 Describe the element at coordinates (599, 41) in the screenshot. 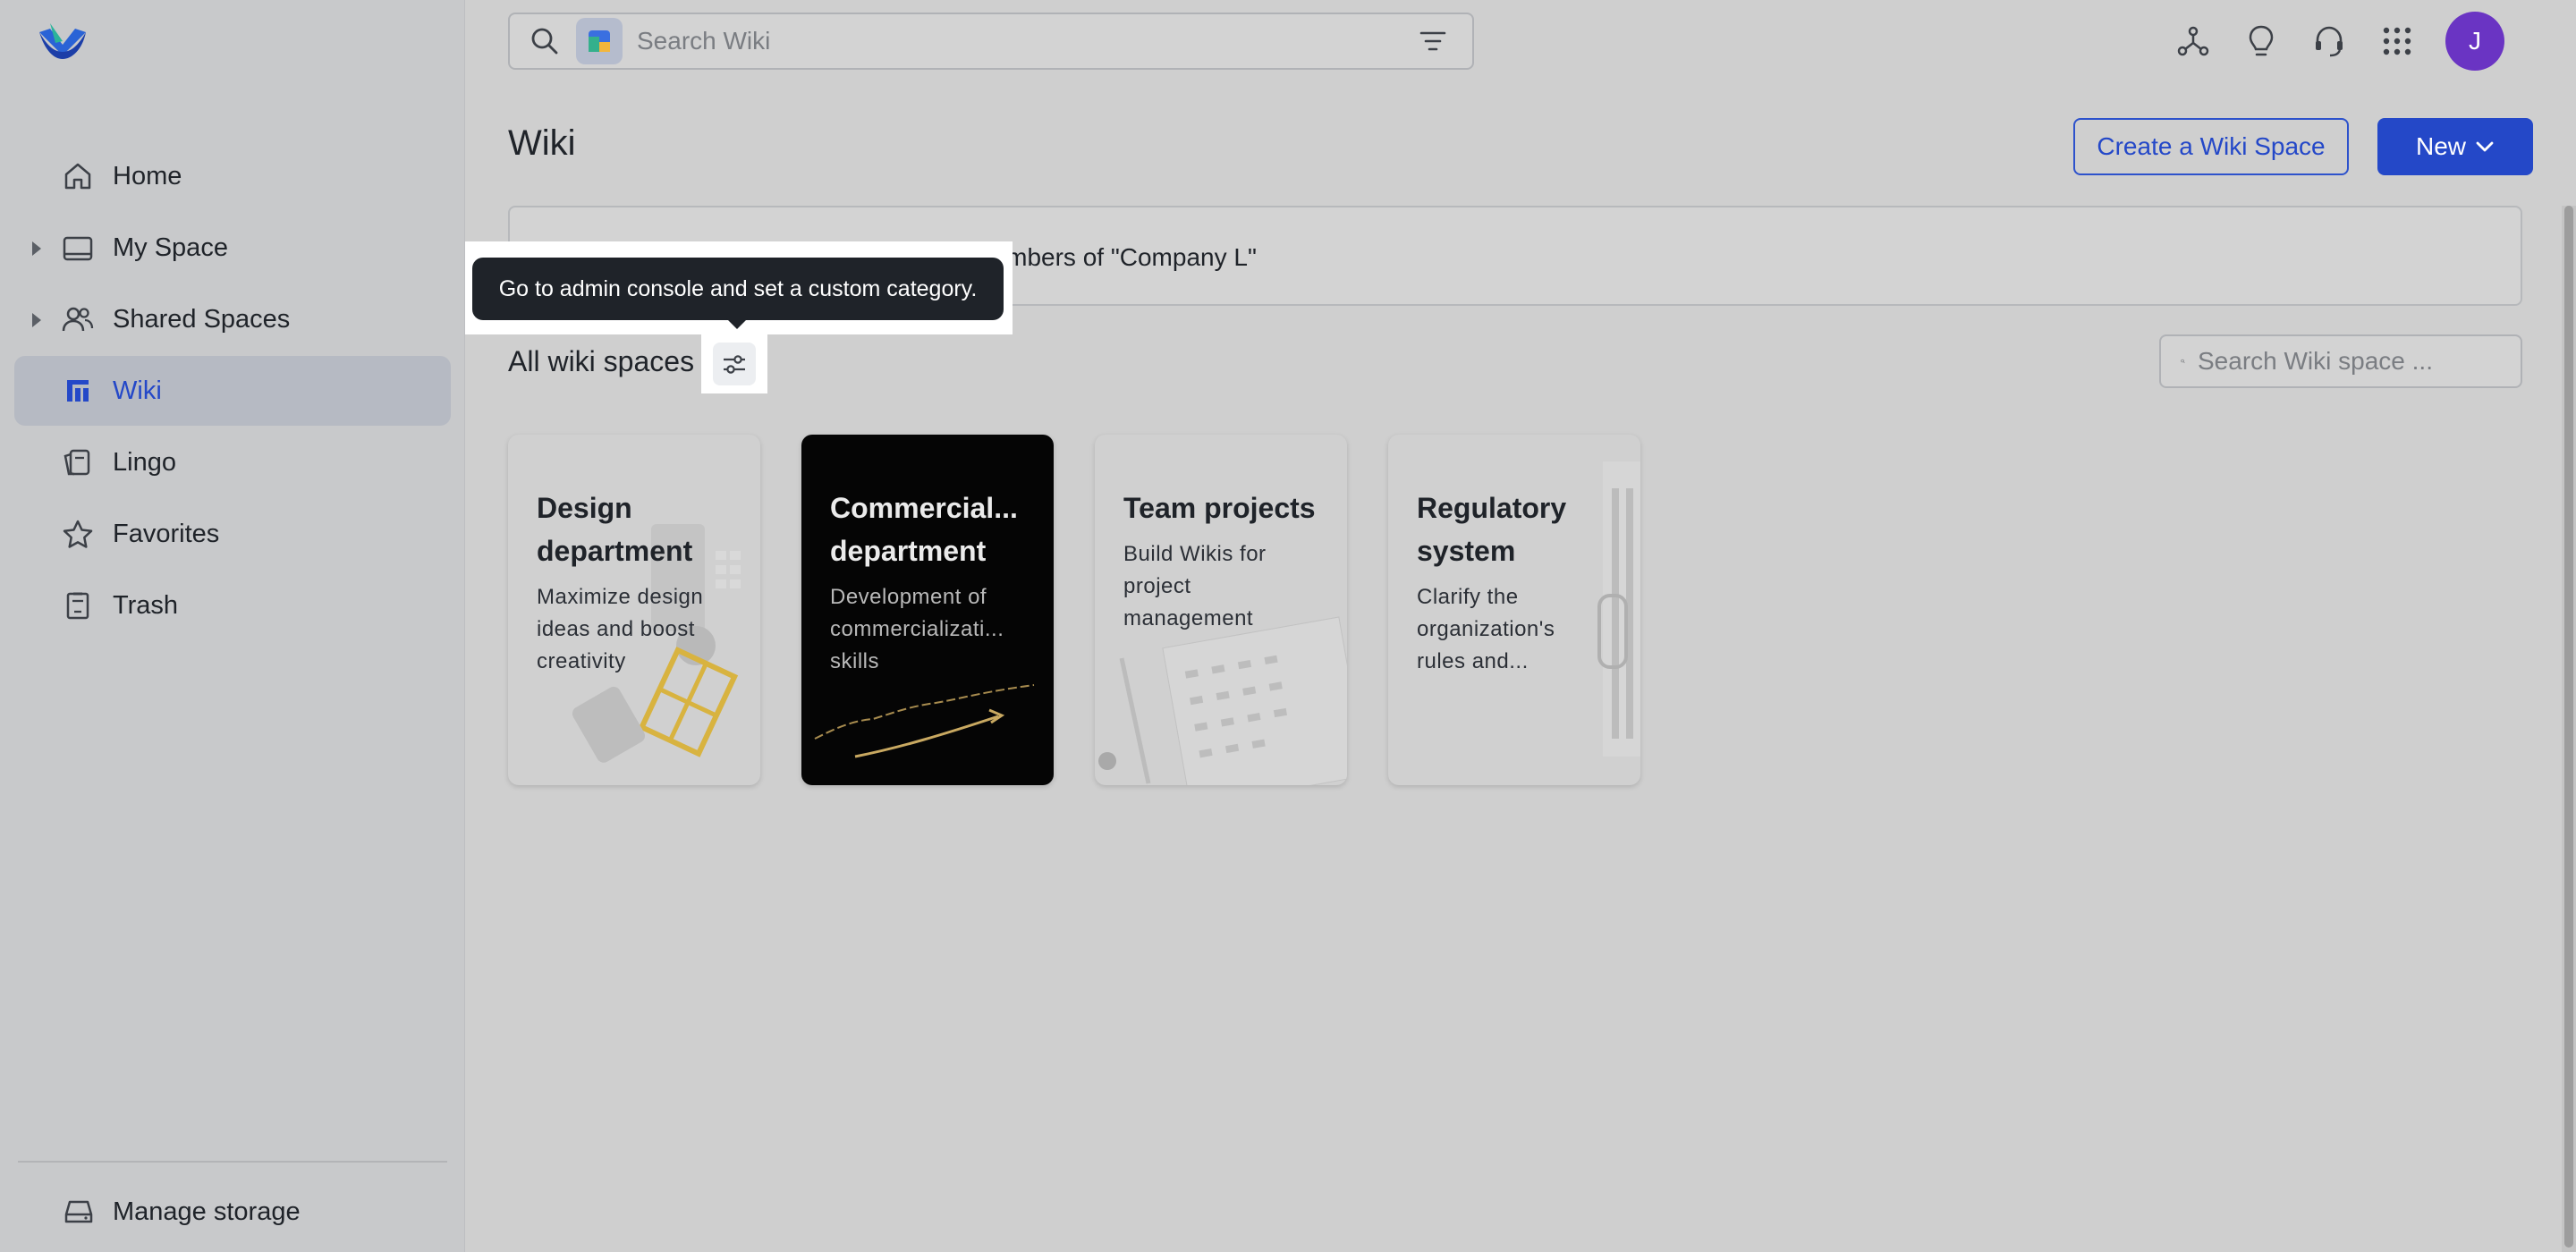

I see `wiki-app-icon` at that location.